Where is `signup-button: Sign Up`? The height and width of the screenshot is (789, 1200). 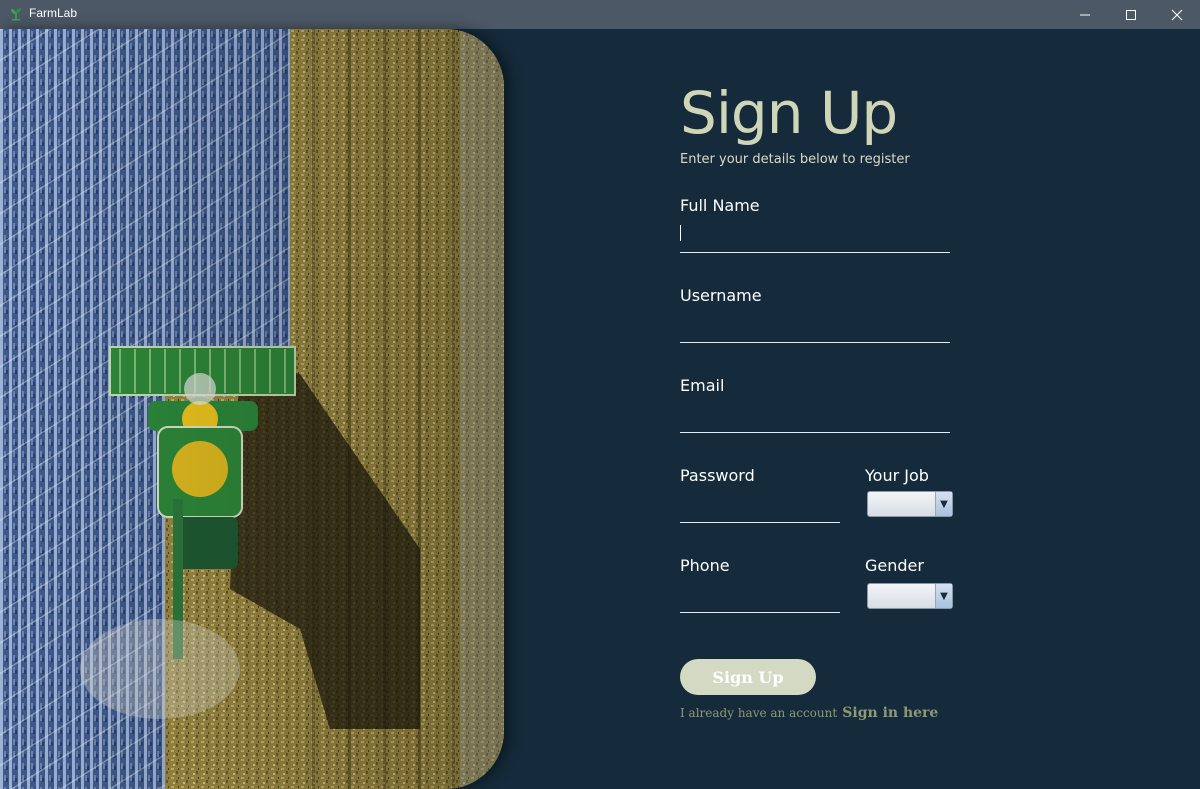 signup-button: Sign Up is located at coordinates (748, 677).